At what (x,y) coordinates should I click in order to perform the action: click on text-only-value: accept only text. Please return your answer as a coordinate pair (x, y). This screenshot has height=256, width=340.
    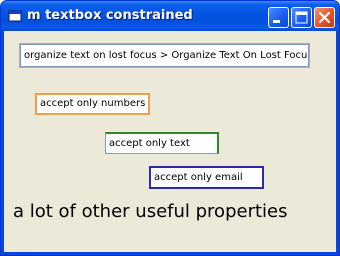
    Looking at the image, I should click on (149, 143).